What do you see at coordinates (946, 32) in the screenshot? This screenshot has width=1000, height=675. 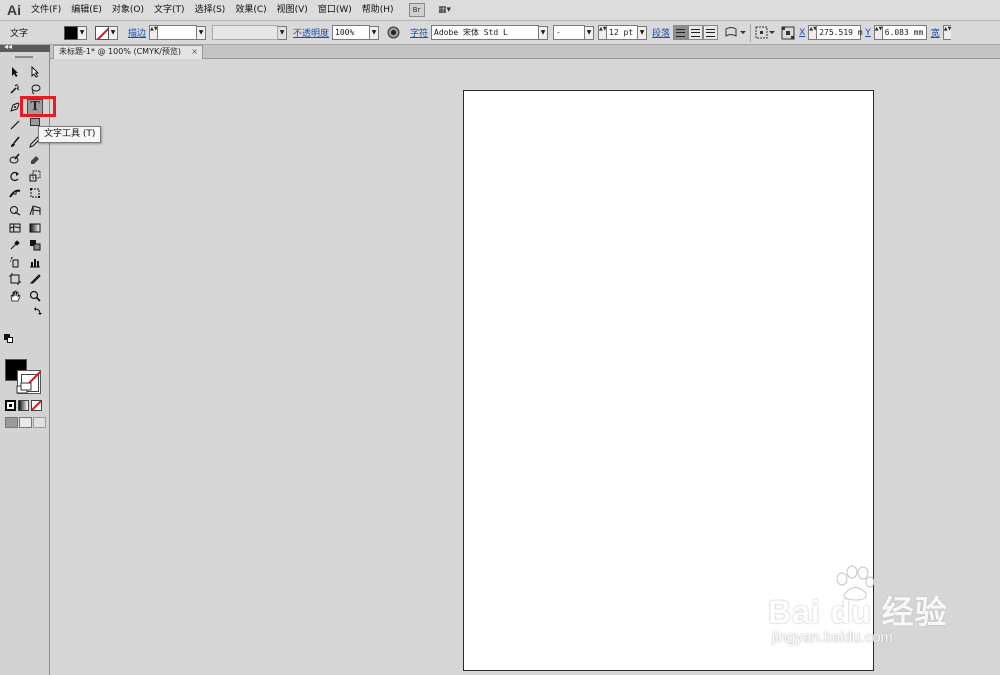 I see `width-stepper: ▲▼` at bounding box center [946, 32].